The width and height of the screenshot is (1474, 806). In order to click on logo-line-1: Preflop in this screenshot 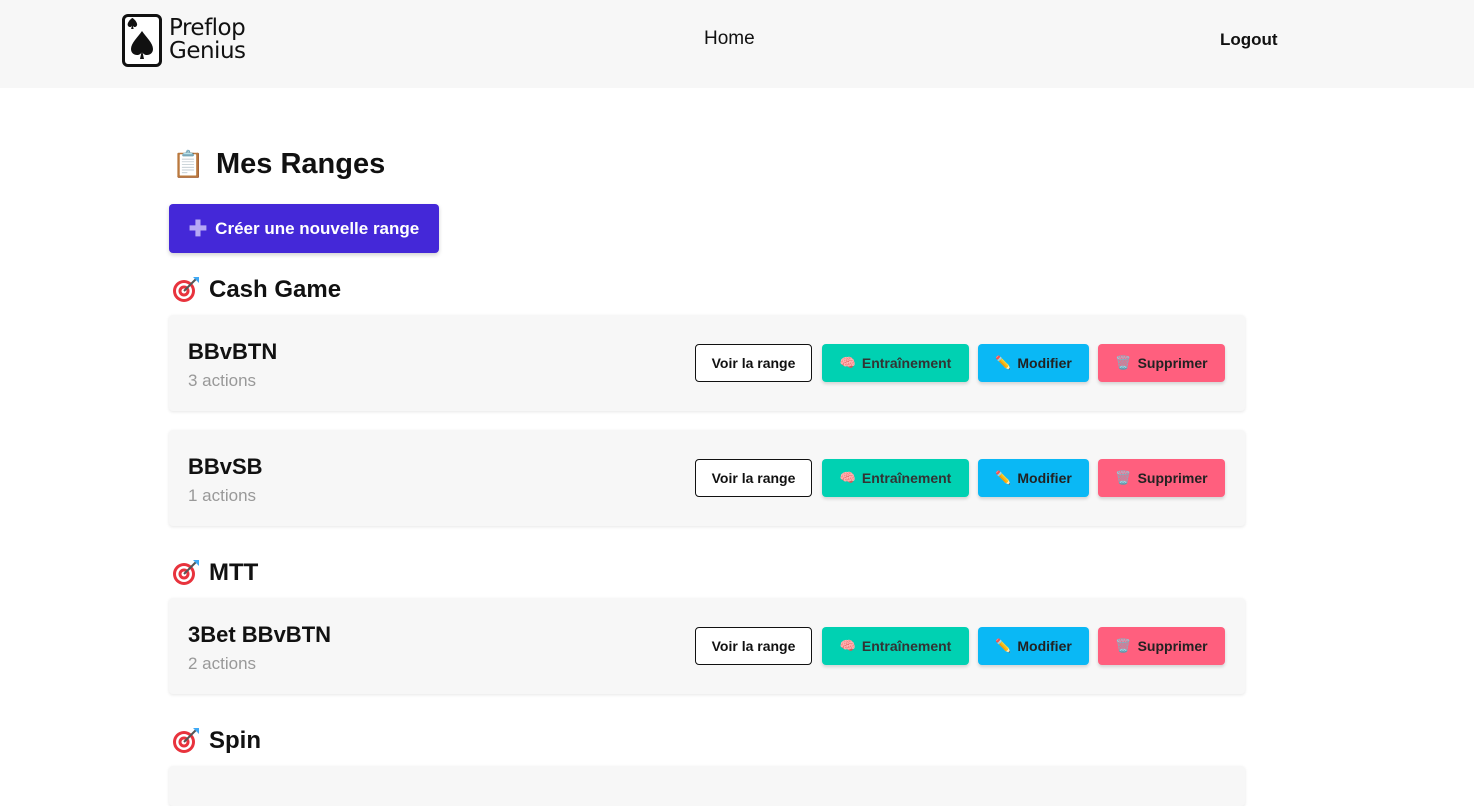, I will do `click(207, 28)`.